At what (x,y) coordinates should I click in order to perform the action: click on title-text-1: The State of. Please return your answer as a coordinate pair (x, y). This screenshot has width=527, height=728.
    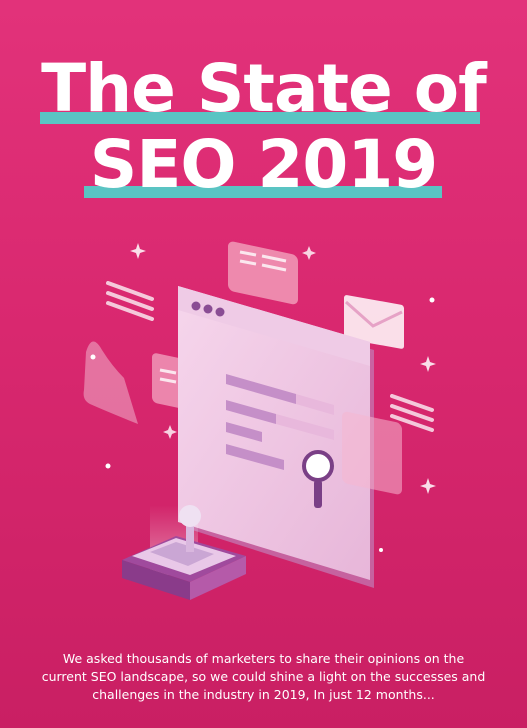
    Looking at the image, I should click on (264, 88).